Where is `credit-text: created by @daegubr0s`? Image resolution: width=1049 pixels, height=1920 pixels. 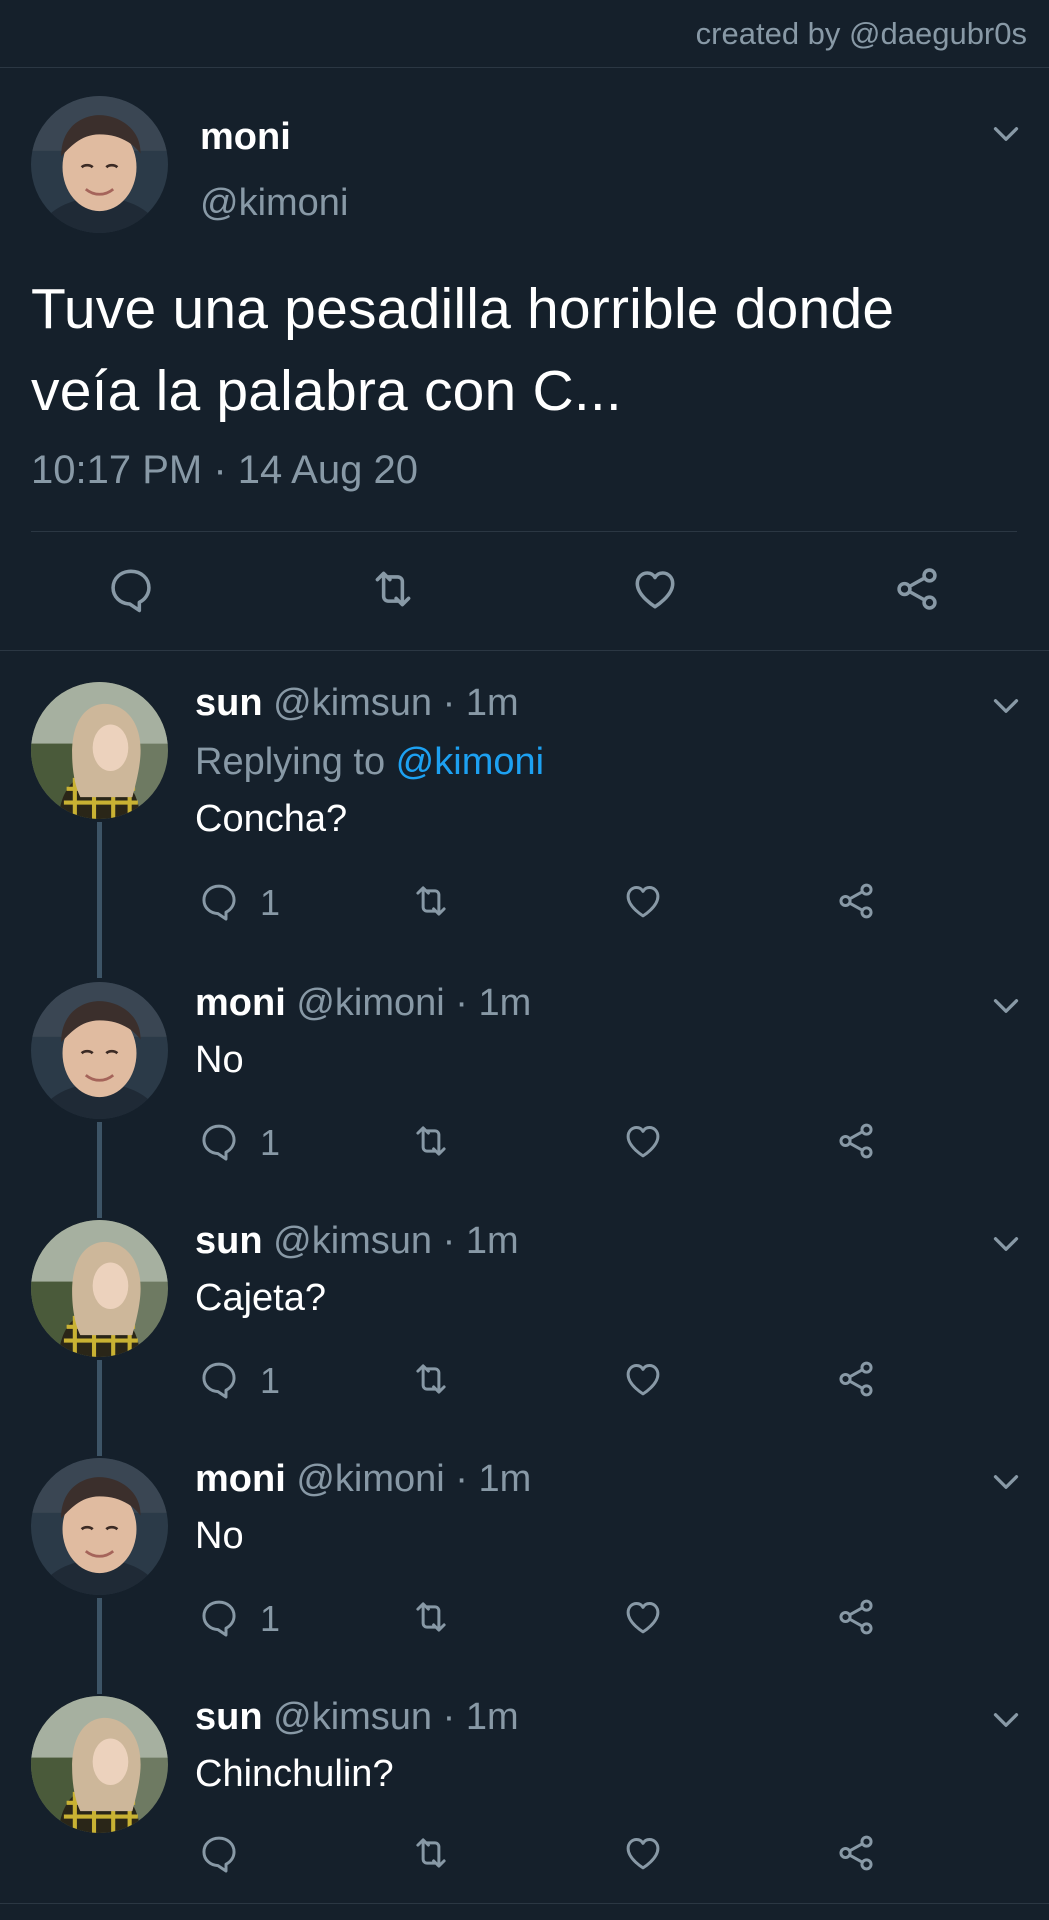 credit-text: created by @daegubr0s is located at coordinates (861, 33).